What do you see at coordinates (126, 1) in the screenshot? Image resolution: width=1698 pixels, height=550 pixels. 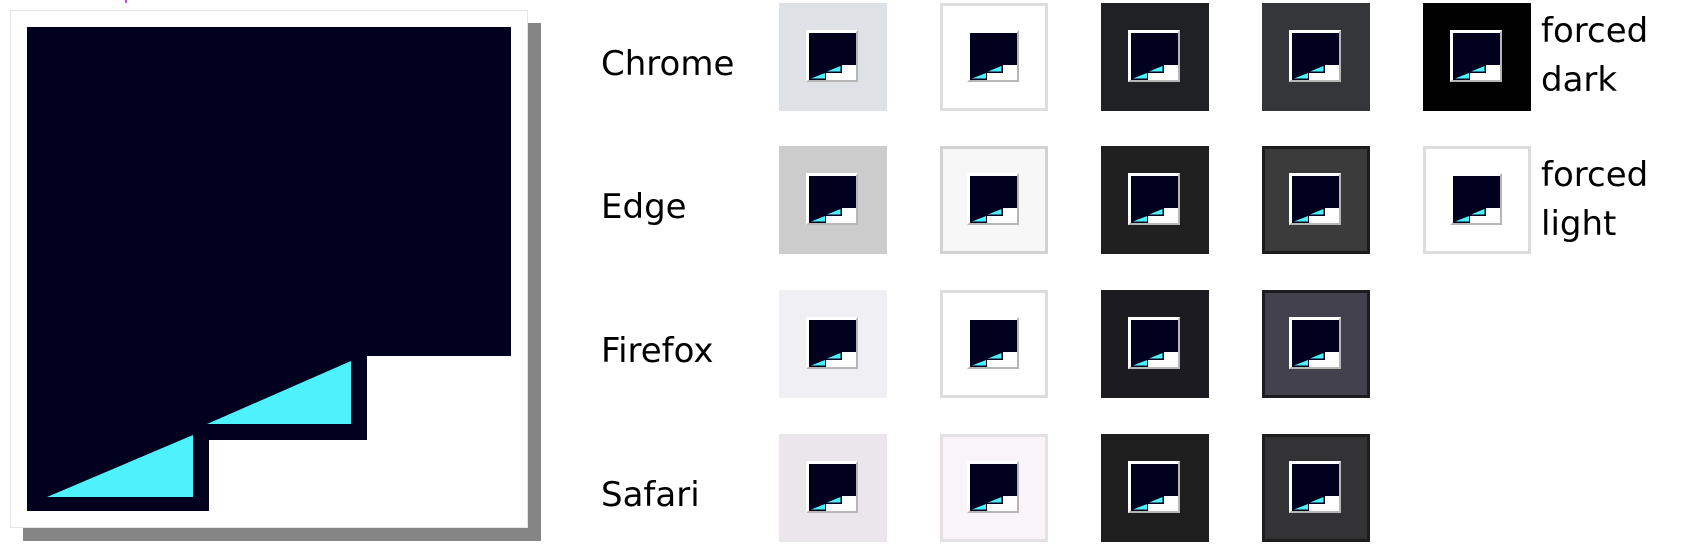 I see `top-edge-tick` at bounding box center [126, 1].